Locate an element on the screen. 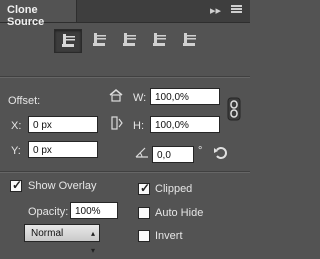  clone-source-3-button is located at coordinates (129, 40).